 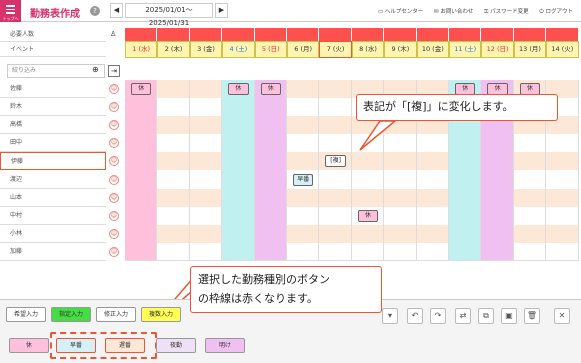 I want to click on help-icon: ?, so click(x=95, y=11).